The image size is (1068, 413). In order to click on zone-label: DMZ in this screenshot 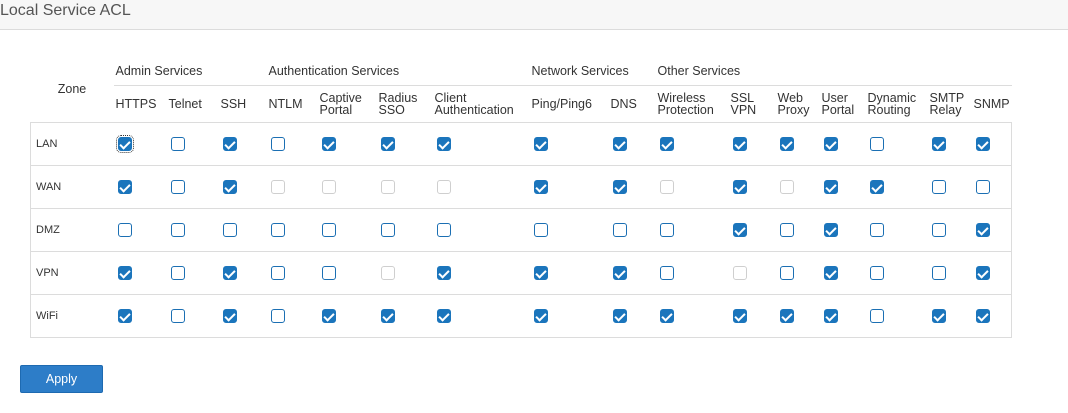, I will do `click(72, 230)`.